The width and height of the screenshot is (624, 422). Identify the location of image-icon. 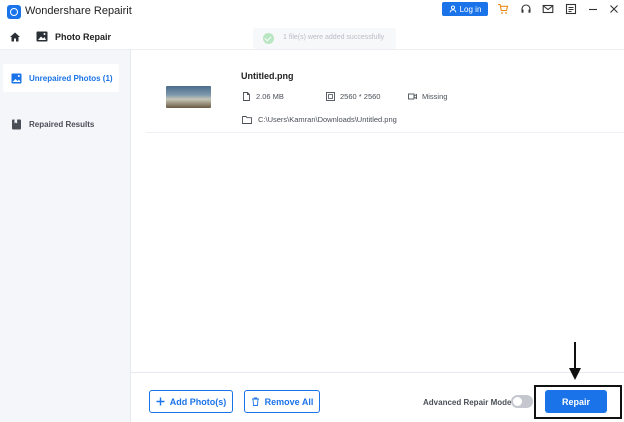
(16, 78).